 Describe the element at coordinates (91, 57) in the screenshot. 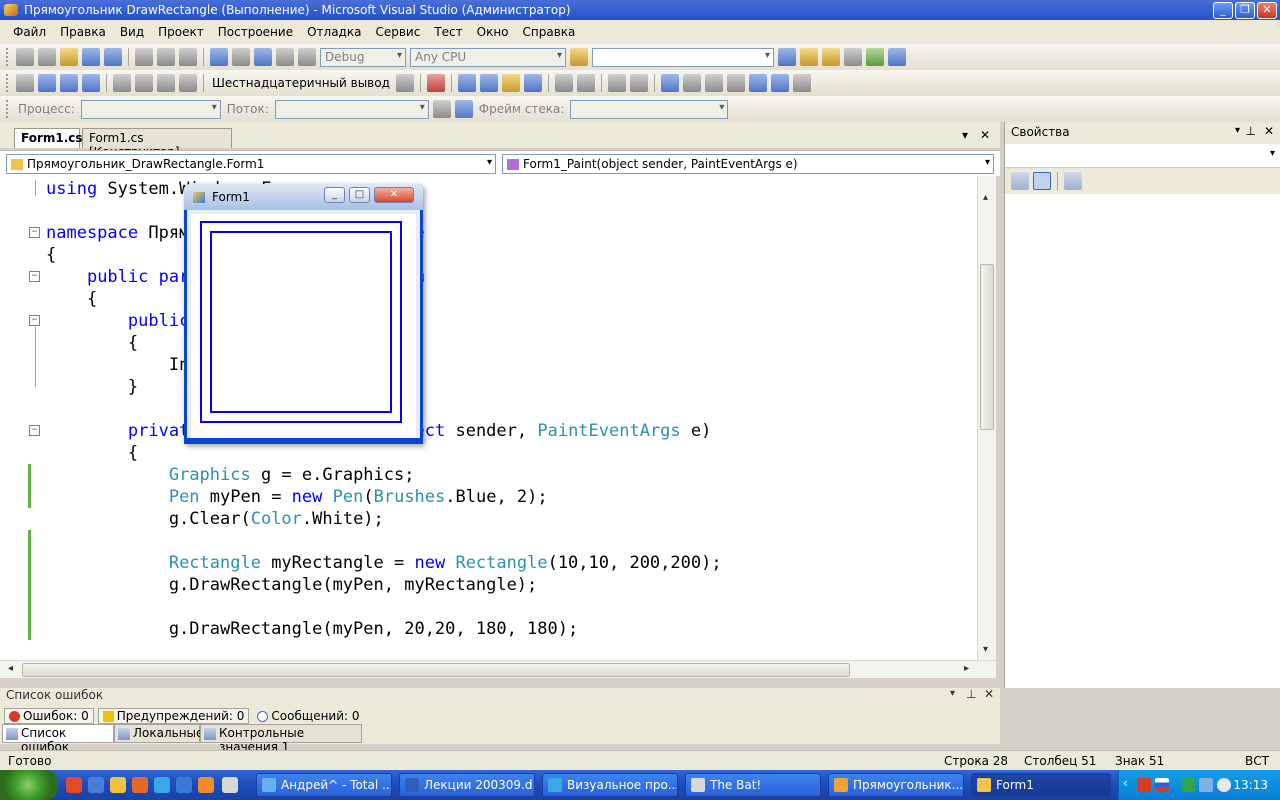

I see `save-icon` at that location.